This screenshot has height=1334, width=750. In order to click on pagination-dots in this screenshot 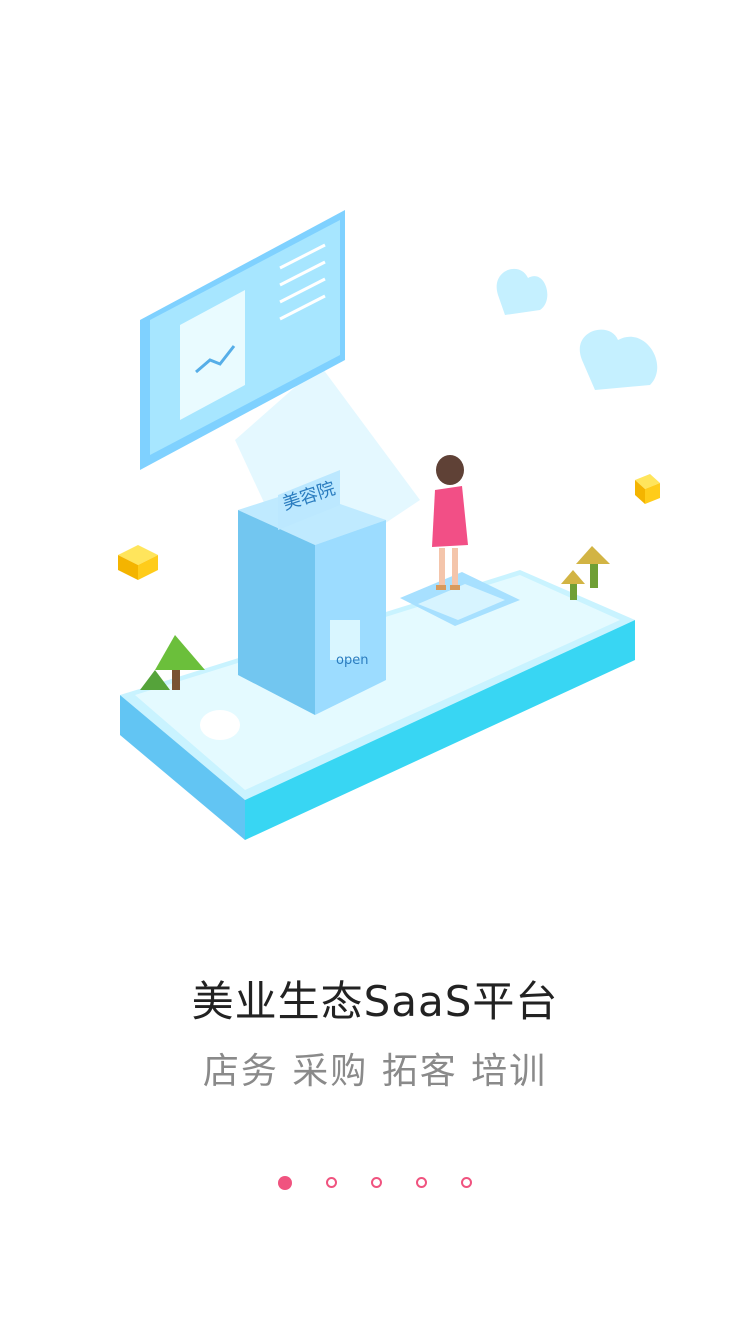, I will do `click(375, 1183)`.